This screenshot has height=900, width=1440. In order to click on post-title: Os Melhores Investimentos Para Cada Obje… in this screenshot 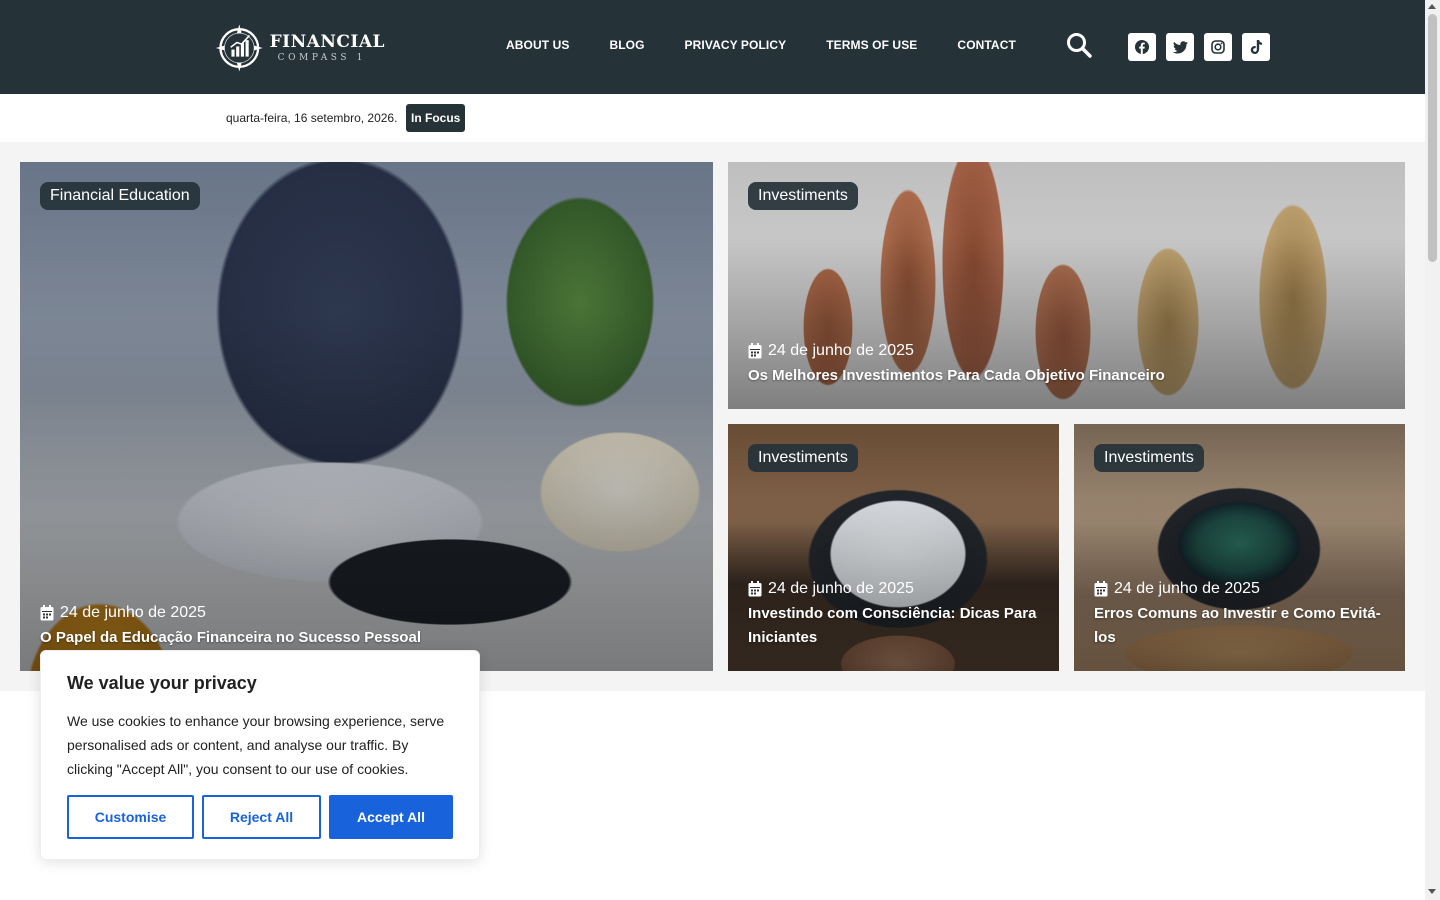, I will do `click(1066, 376)`.